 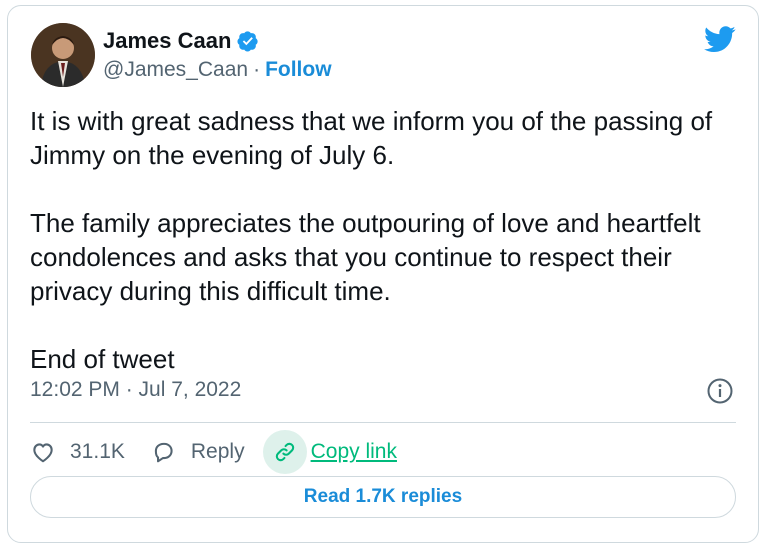 What do you see at coordinates (353, 451) in the screenshot?
I see `copy-link-label: Copy link` at bounding box center [353, 451].